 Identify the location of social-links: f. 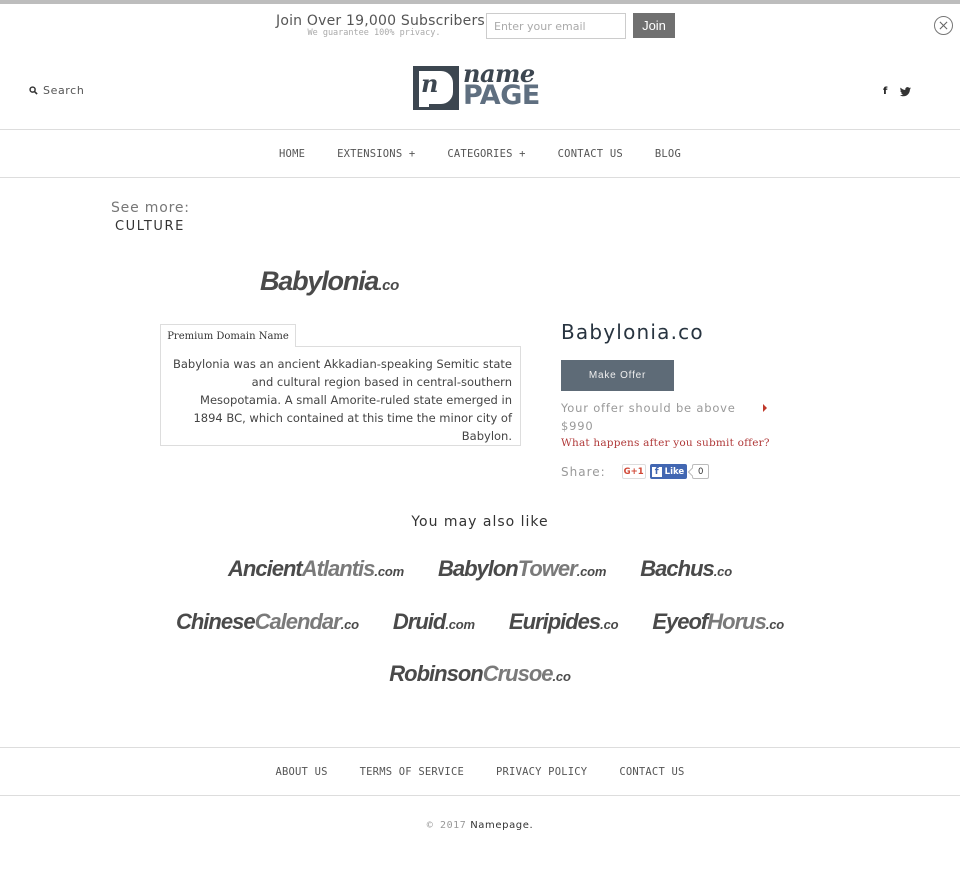
(897, 91).